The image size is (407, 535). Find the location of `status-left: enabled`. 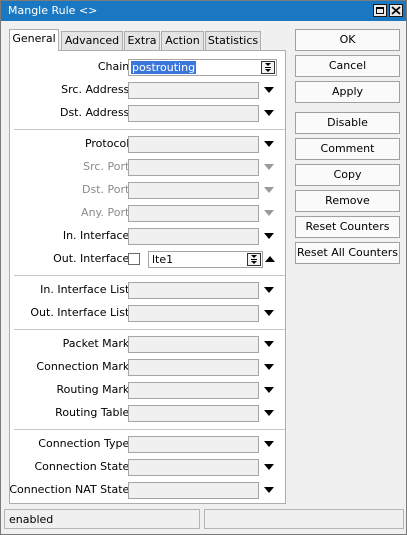

status-left: enabled is located at coordinates (102, 519).